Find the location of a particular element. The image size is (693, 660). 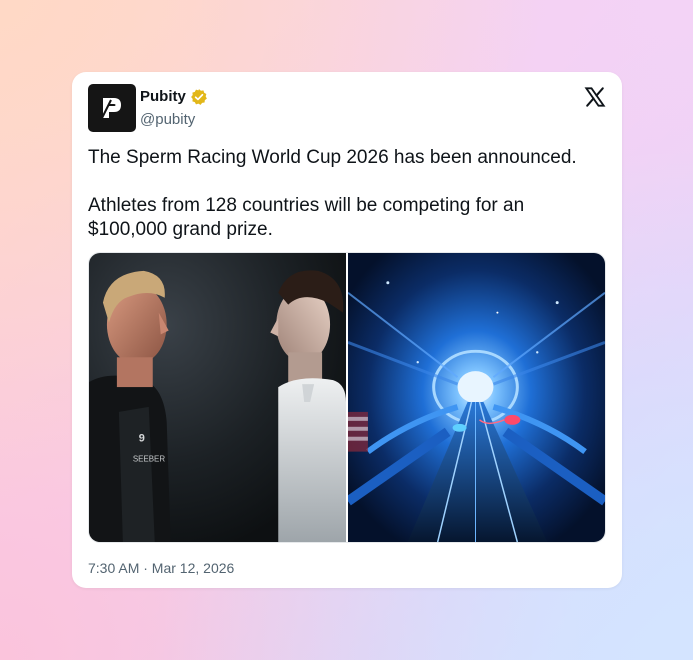

svg-text: SEEBER is located at coordinates (149, 459).